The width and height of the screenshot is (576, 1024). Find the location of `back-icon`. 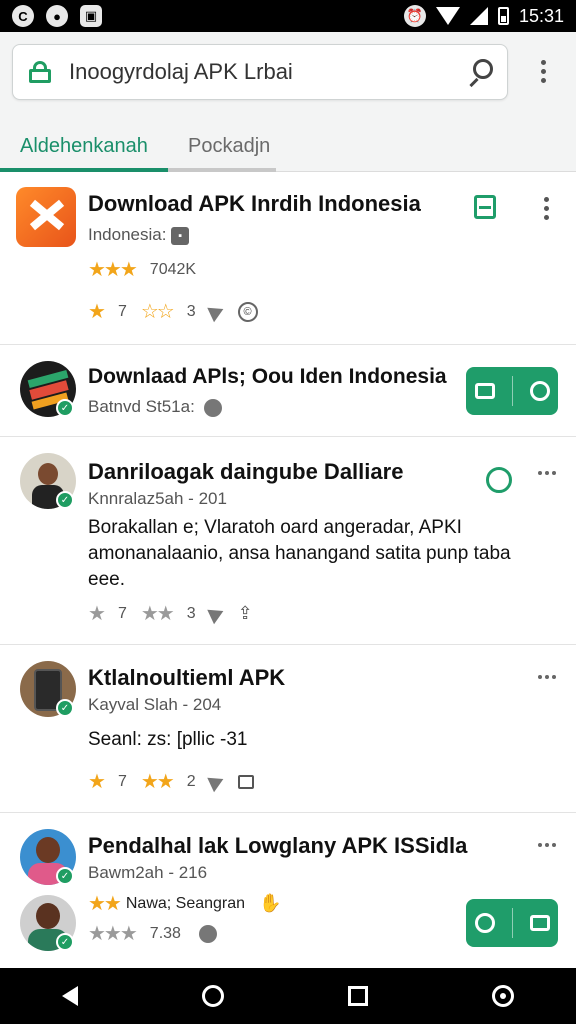

back-icon is located at coordinates (70, 996).